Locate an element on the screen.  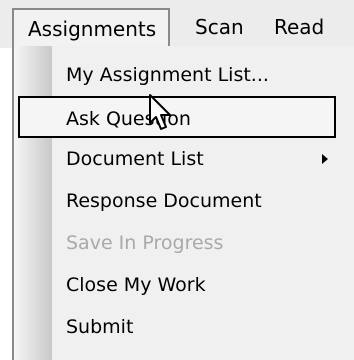
menu-bar: Assignments Scan Read is located at coordinates (177, 24).